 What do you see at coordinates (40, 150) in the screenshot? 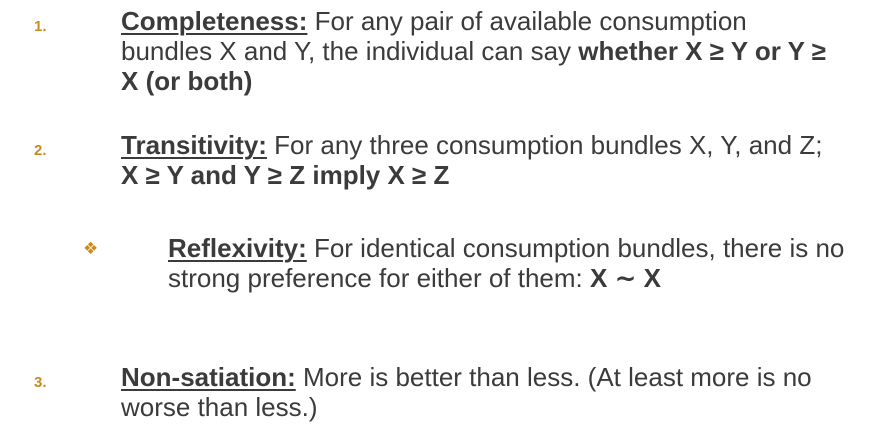
I see `item-number: 2.` at bounding box center [40, 150].